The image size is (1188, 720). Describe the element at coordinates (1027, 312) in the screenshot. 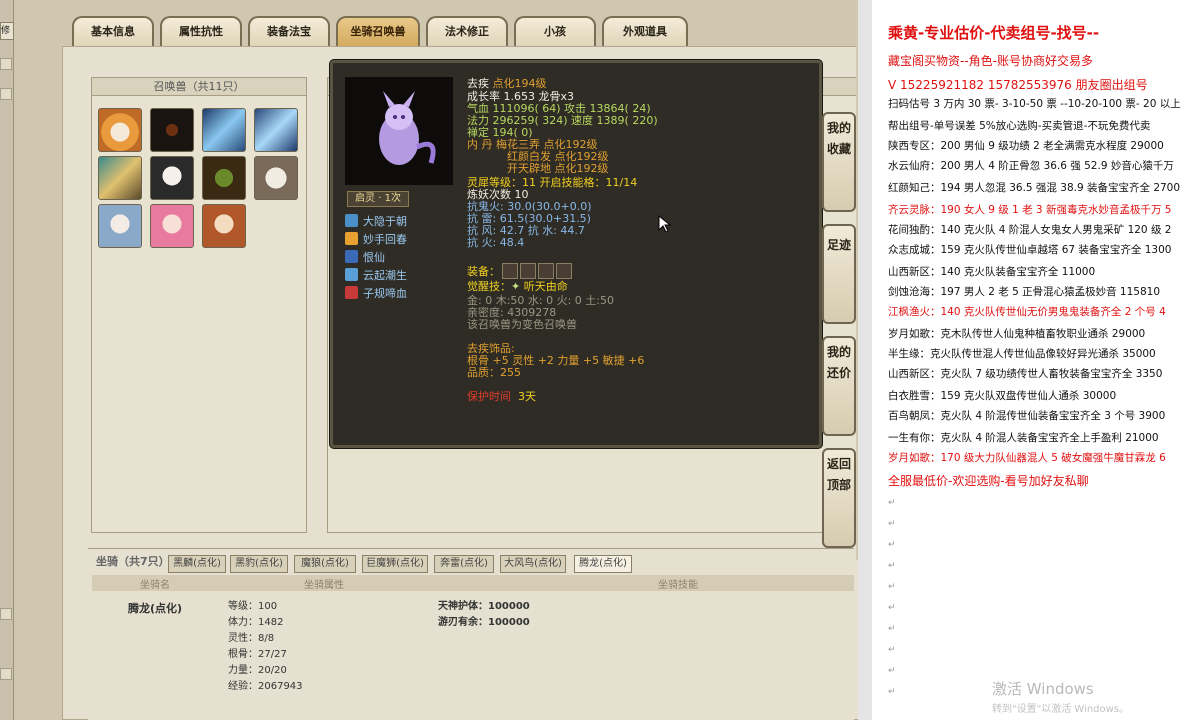

I see `document-line: 江枫渔火：140 克火队传世仙无价男鬼鬼装备齐全 2 个号 4` at that location.